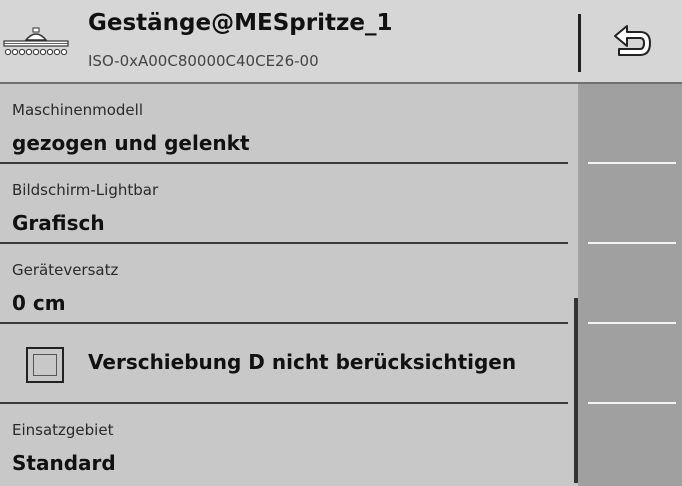  What do you see at coordinates (579, 43) in the screenshot?
I see `header-divider` at bounding box center [579, 43].